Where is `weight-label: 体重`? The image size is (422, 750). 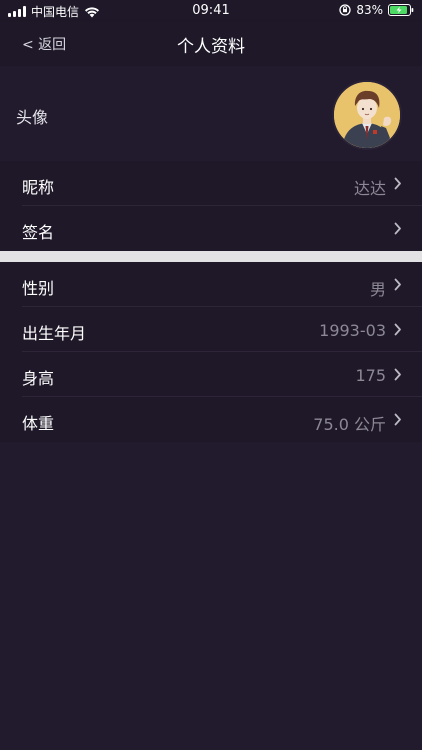 weight-label: 体重 is located at coordinates (38, 423).